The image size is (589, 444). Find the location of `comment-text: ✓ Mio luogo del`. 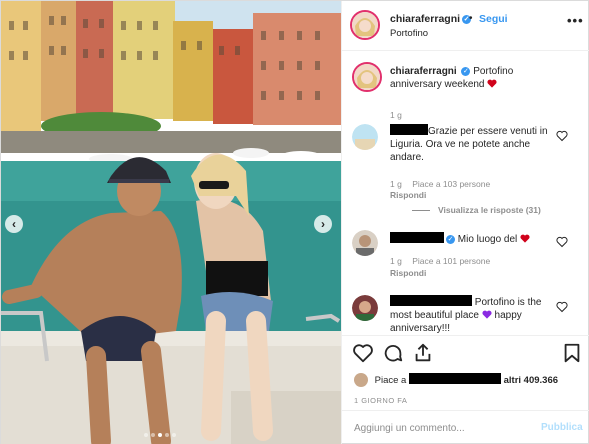

comment-text: ✓ Mio luogo del is located at coordinates (470, 239).